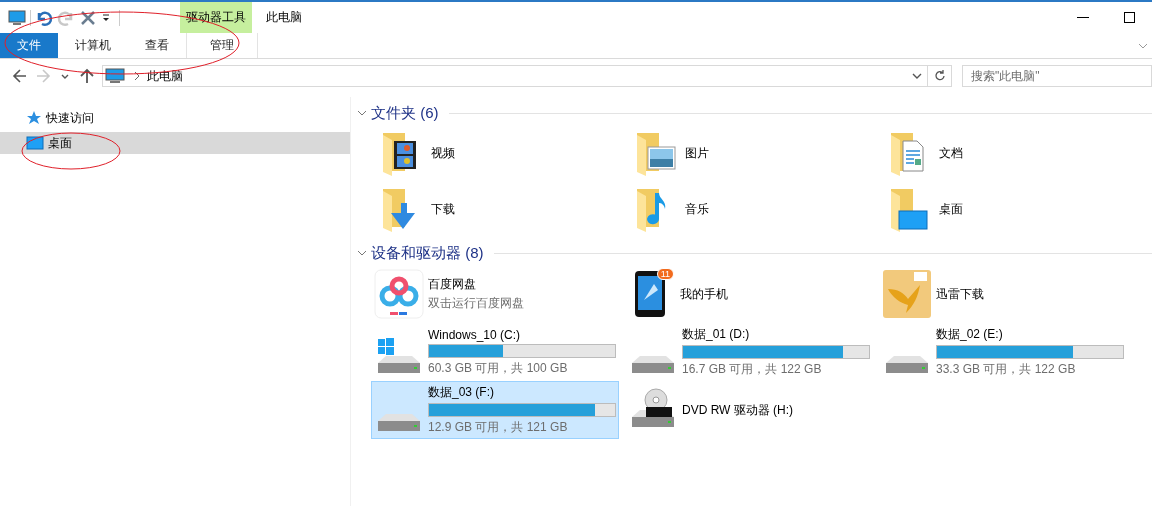 Image resolution: width=1152 pixels, height=506 pixels. I want to click on address-bar: 此电脑, so click(515, 76).